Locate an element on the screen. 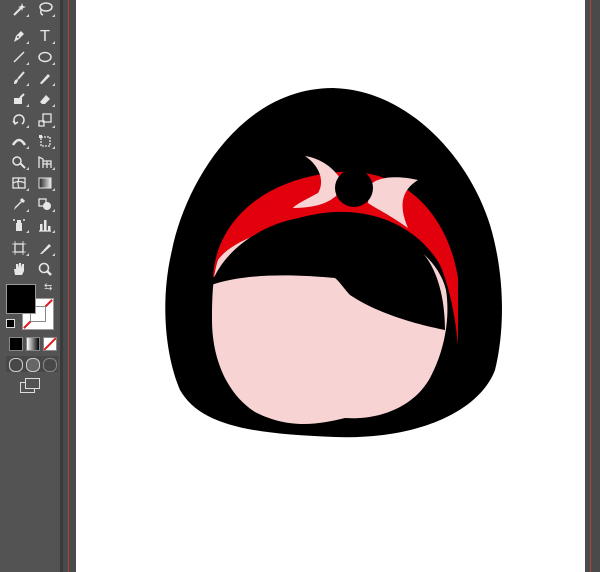 The image size is (600, 572). paintbrush-icon is located at coordinates (19, 77).